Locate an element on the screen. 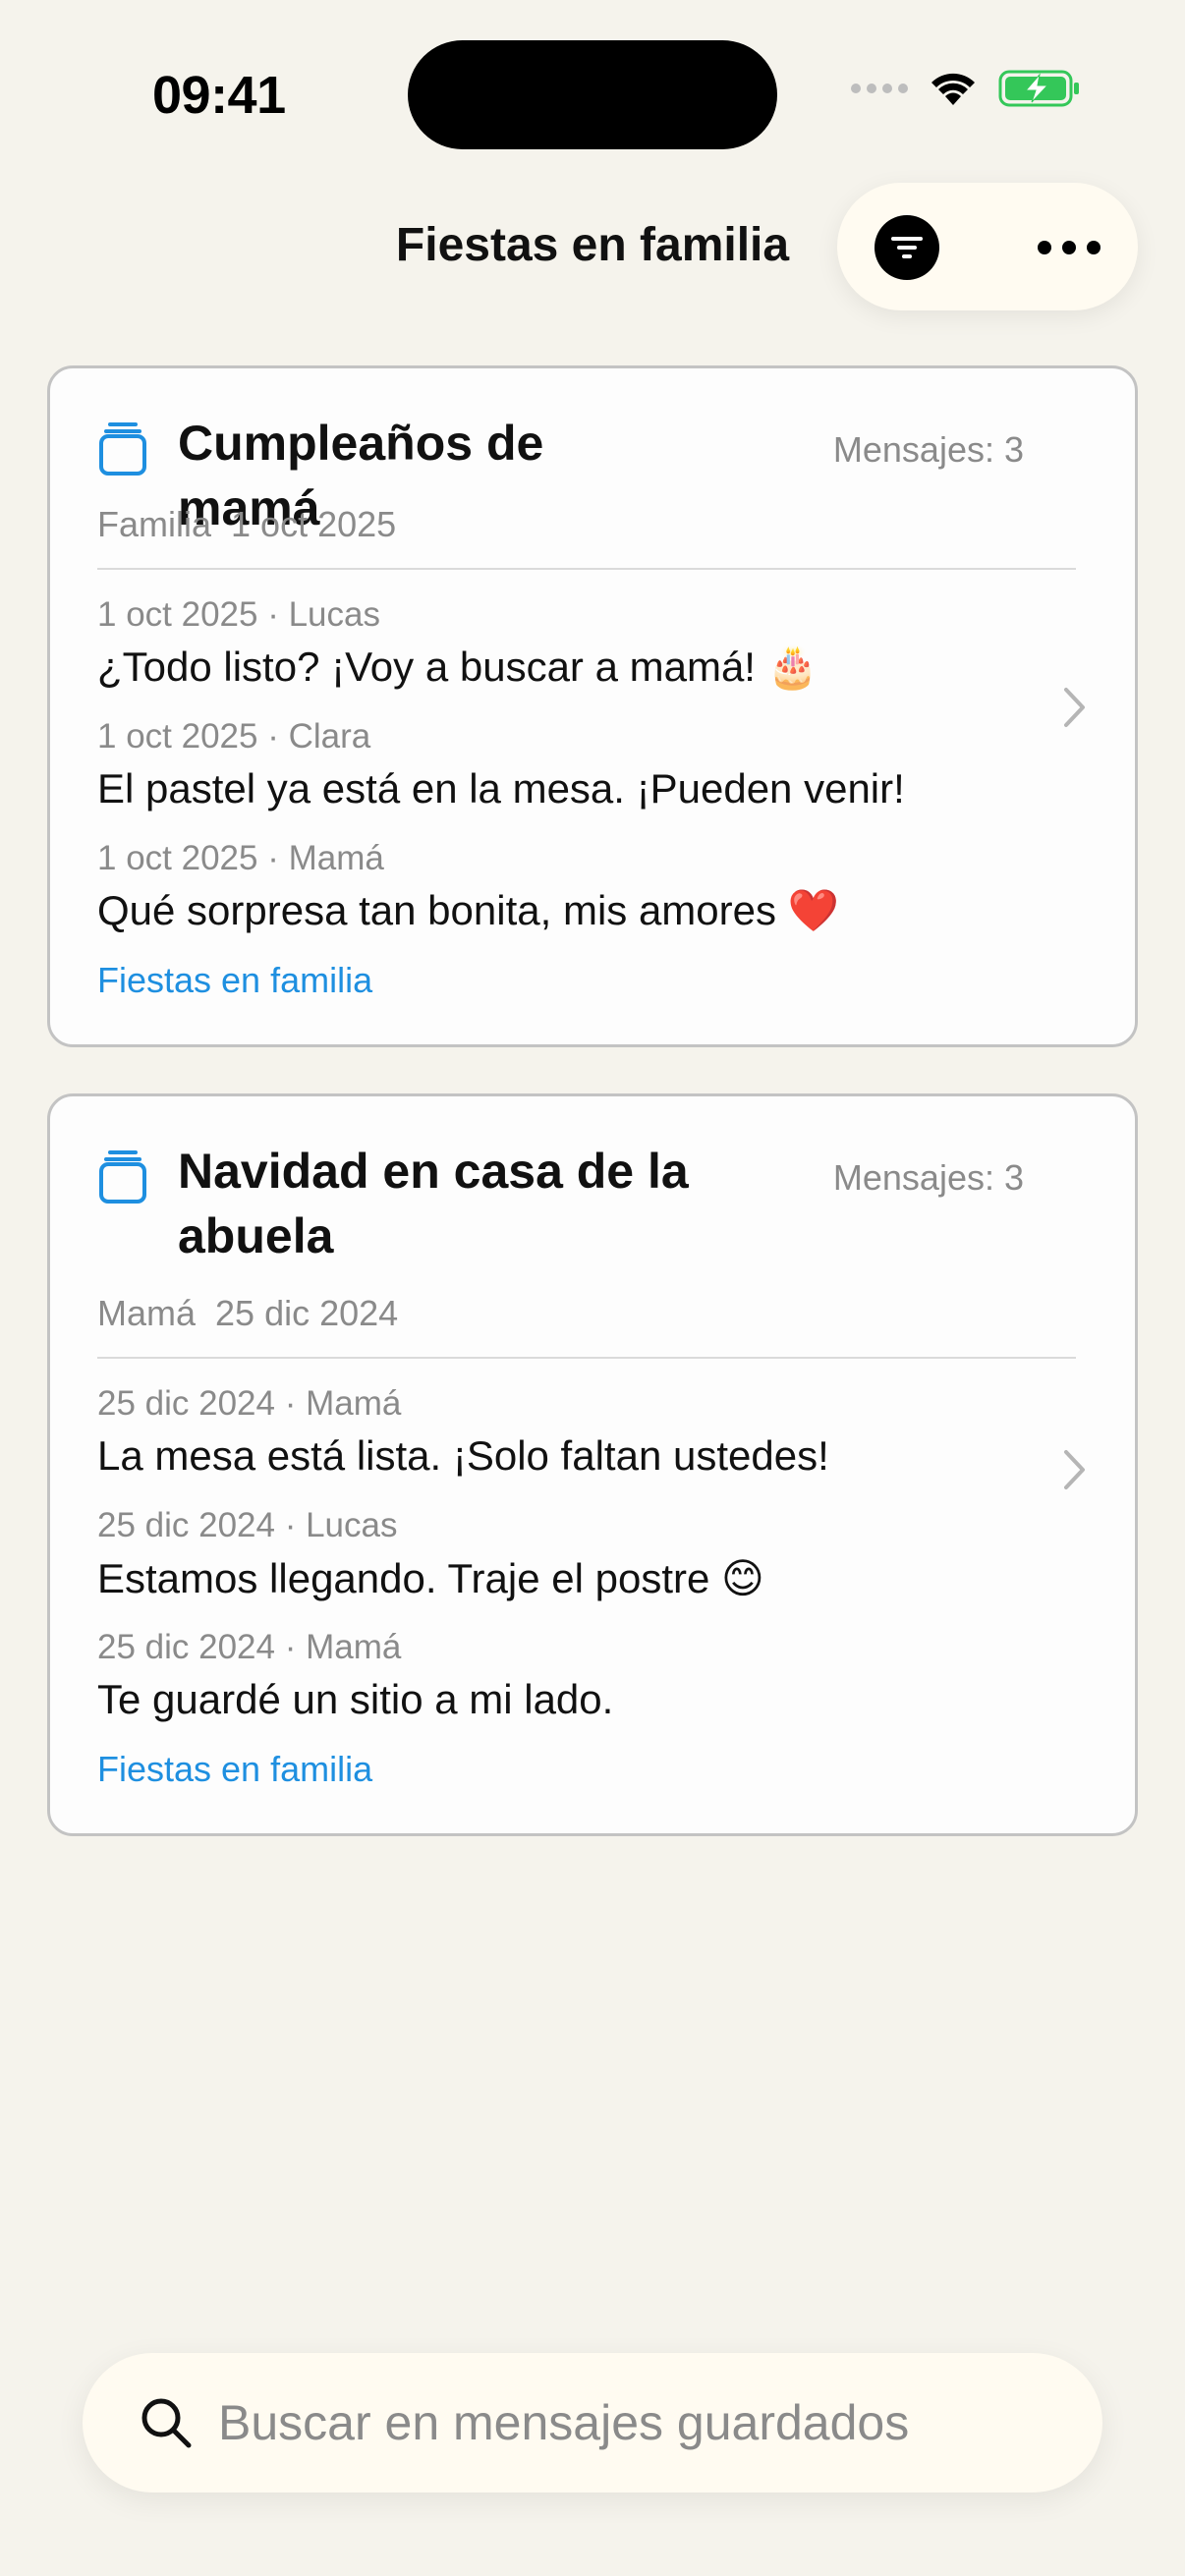  wifi-icon is located at coordinates (953, 89).